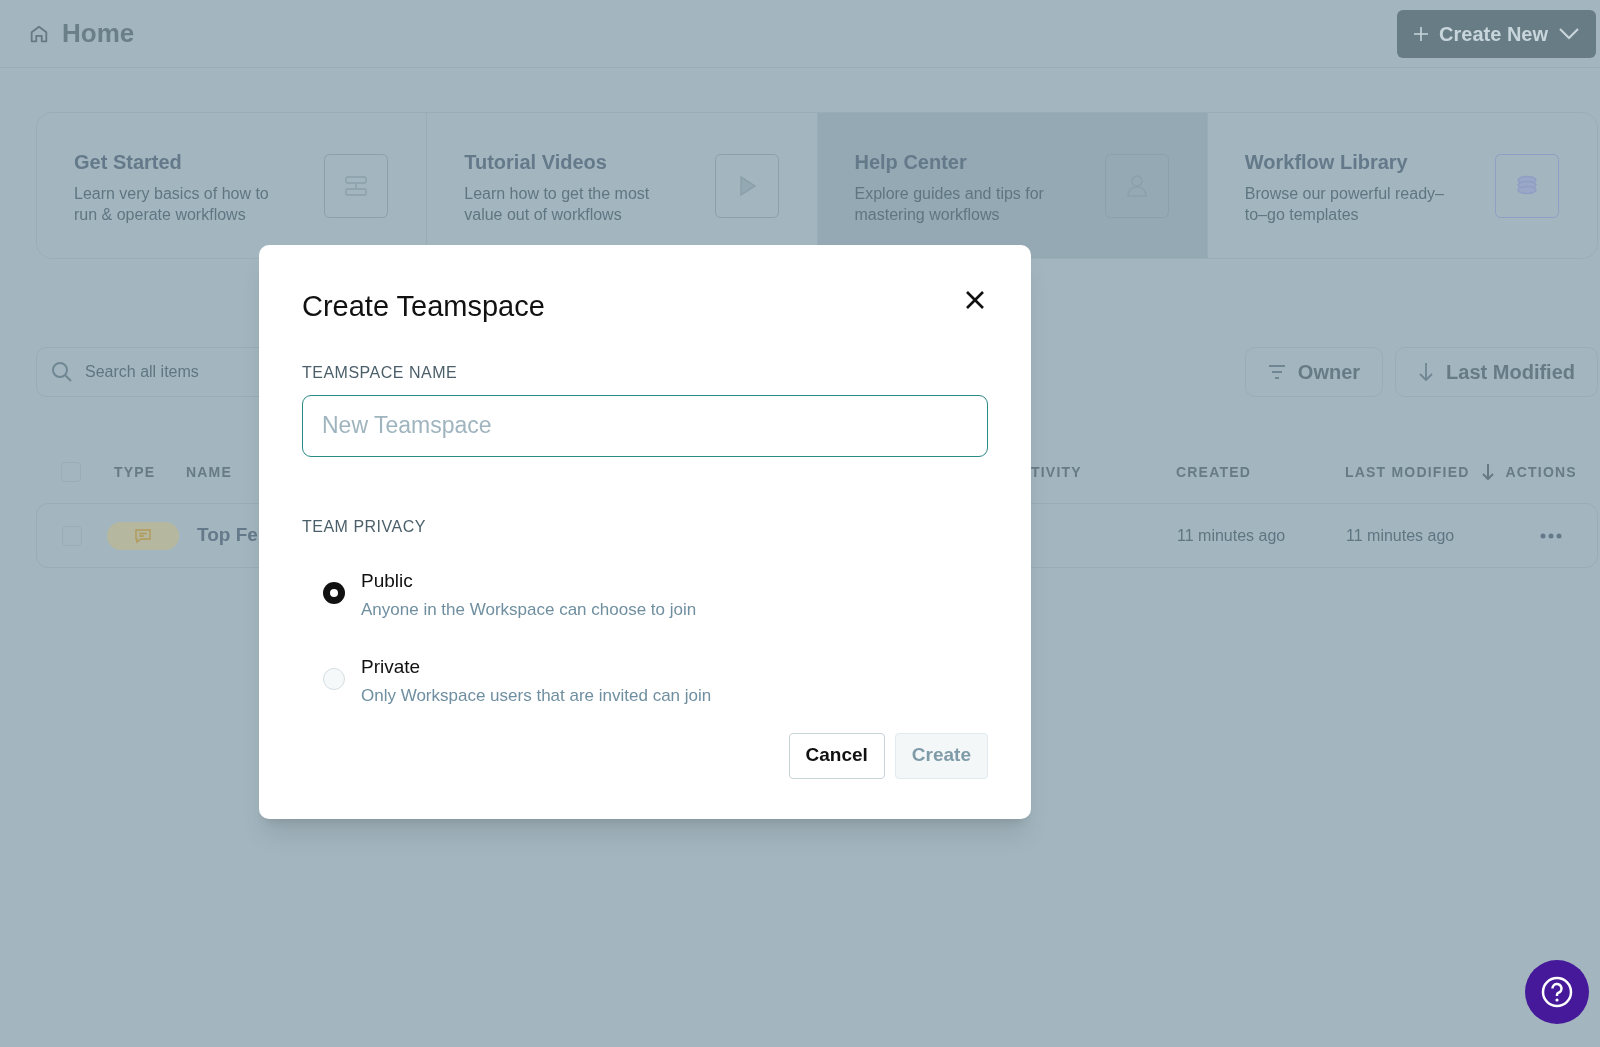  What do you see at coordinates (1541, 472) in the screenshot?
I see `column-header: ACTIONS` at bounding box center [1541, 472].